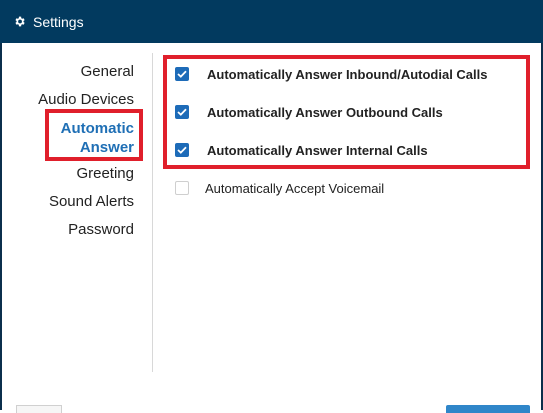  Describe the element at coordinates (20, 21) in the screenshot. I see `gear-icon` at that location.